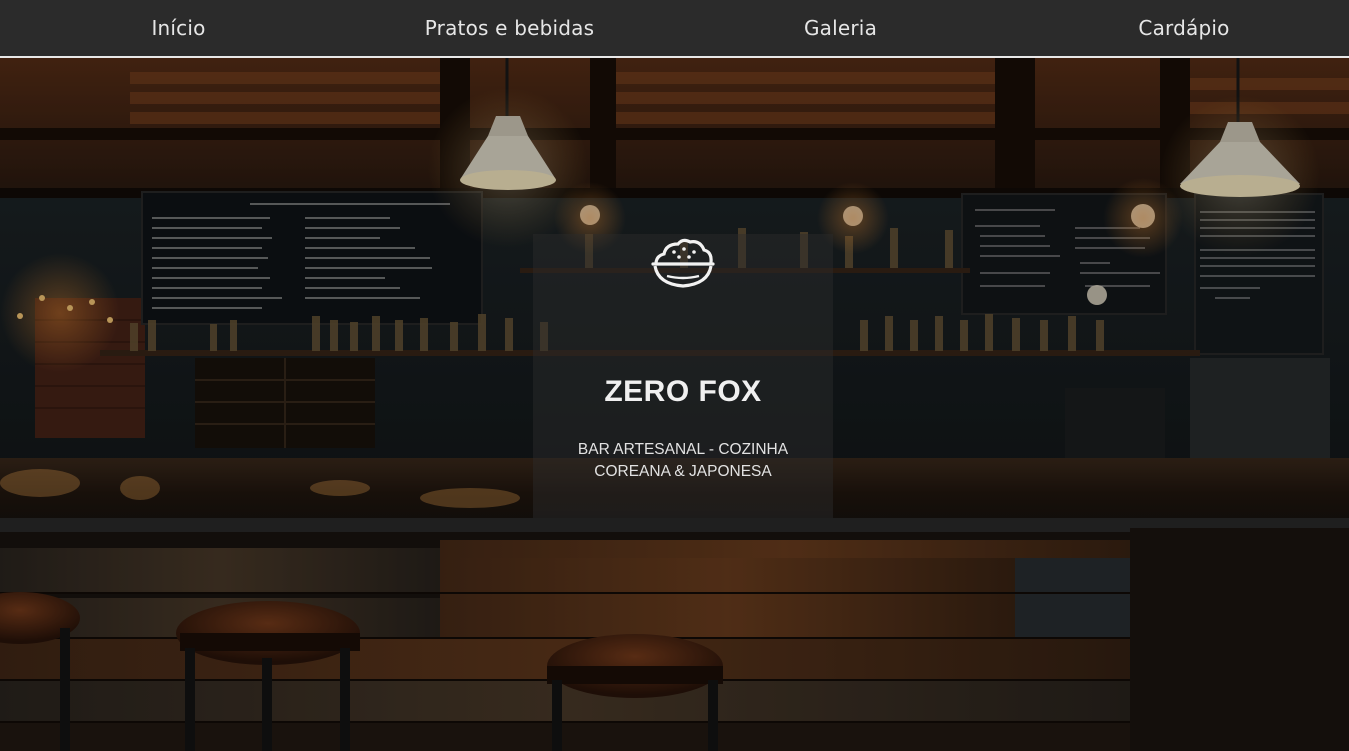  Describe the element at coordinates (509, 28) in the screenshot. I see `nav-item-pratos-e-bebidas: Pratos e bebidas` at that location.